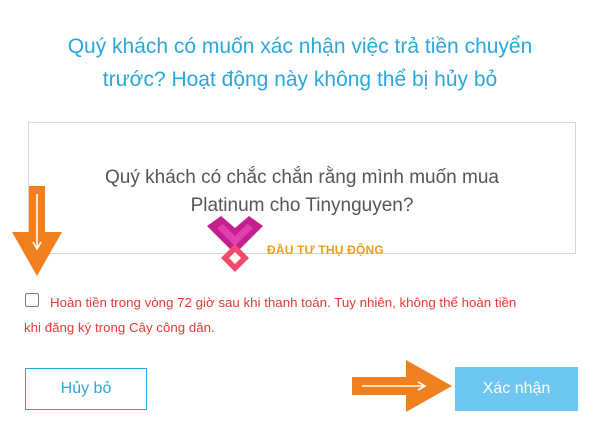 The image size is (600, 432). I want to click on watermark: ĐẦU TƯ THỤ ĐỘNG, so click(300, 244).